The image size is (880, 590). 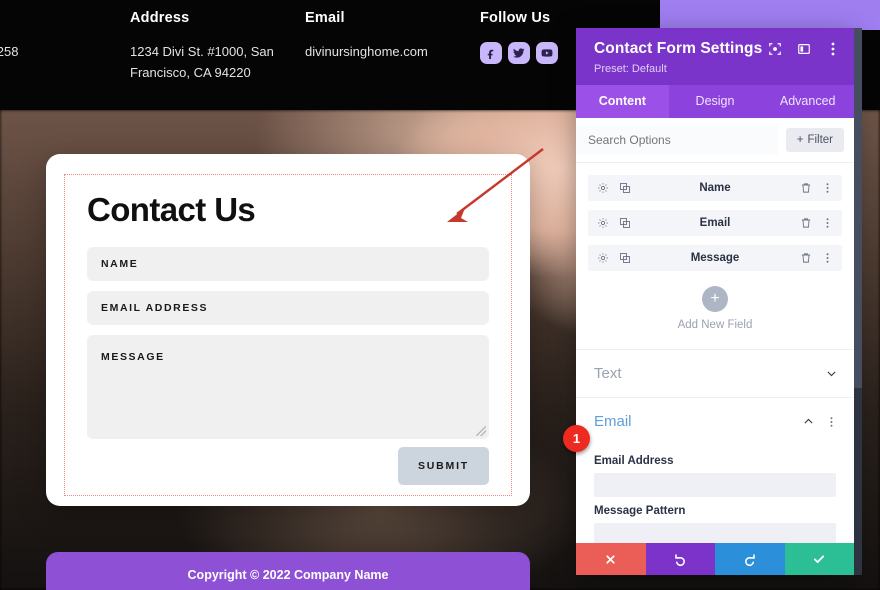 What do you see at coordinates (288, 387) in the screenshot?
I see `form-field-message: MESSAGE` at bounding box center [288, 387].